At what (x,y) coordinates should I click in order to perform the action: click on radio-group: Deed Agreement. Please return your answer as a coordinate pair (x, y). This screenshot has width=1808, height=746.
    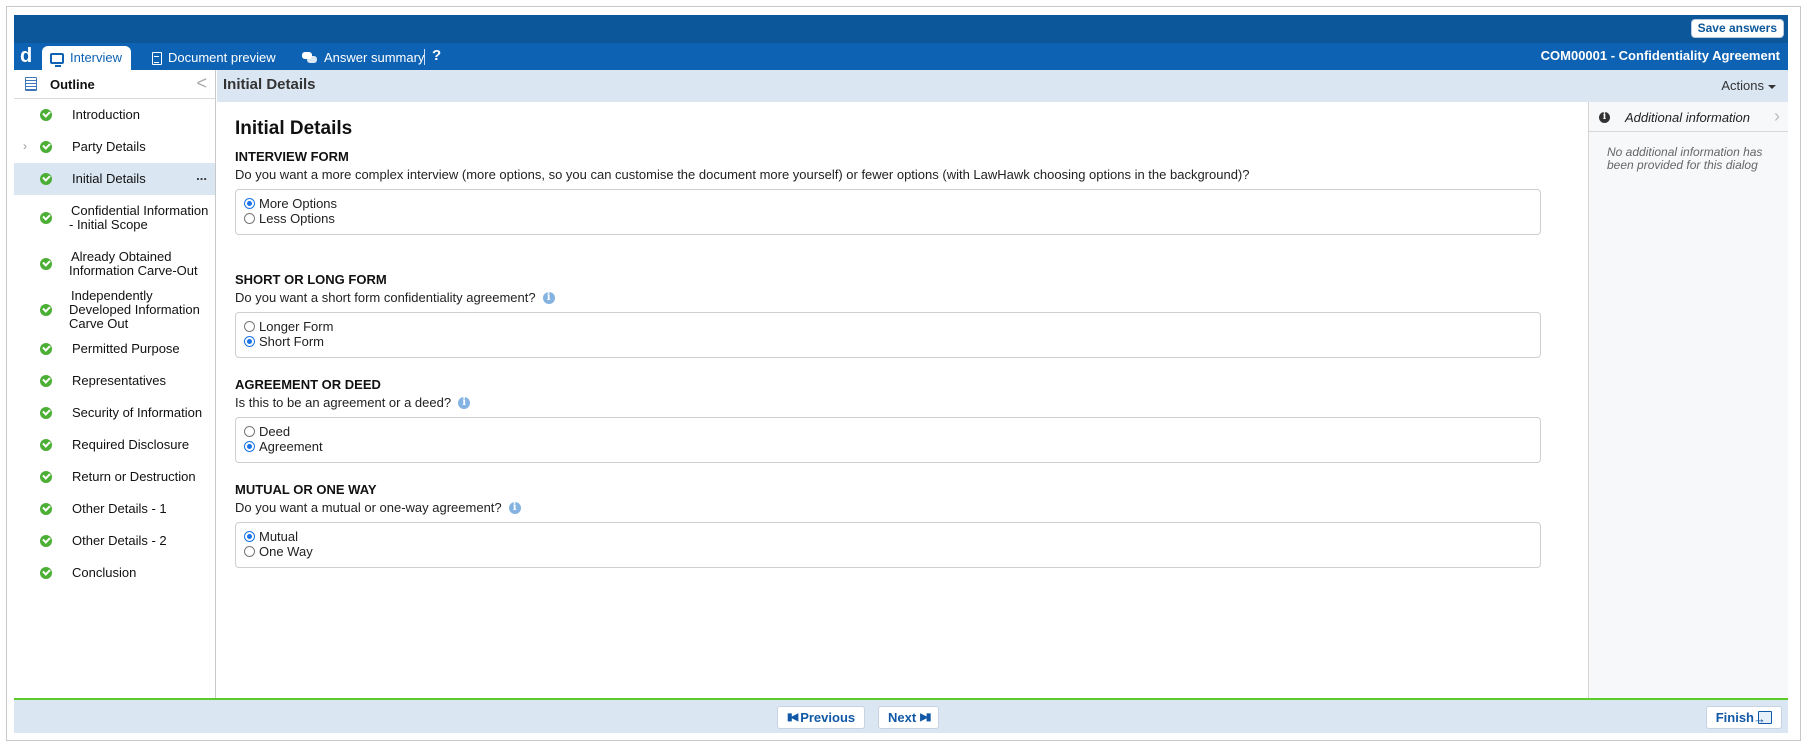
    Looking at the image, I should click on (888, 440).